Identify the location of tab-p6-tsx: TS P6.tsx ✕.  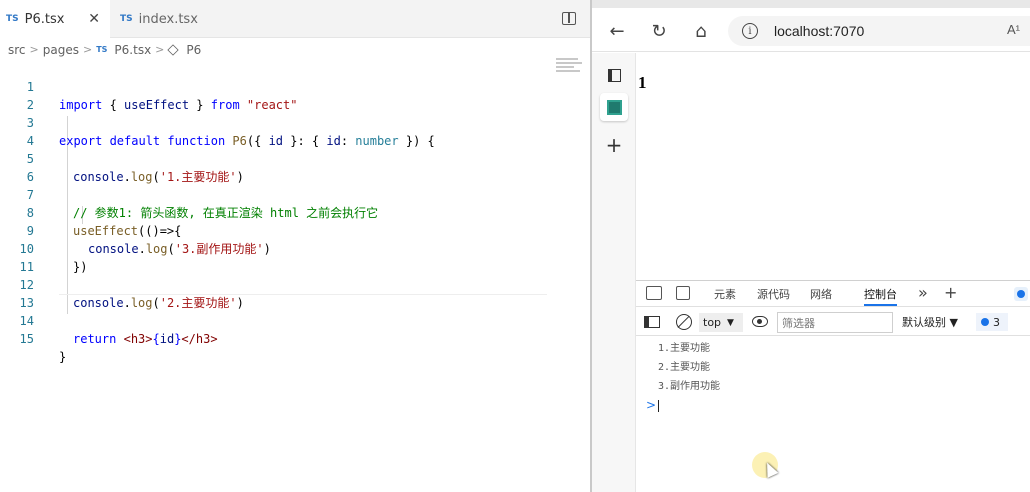
(55, 19).